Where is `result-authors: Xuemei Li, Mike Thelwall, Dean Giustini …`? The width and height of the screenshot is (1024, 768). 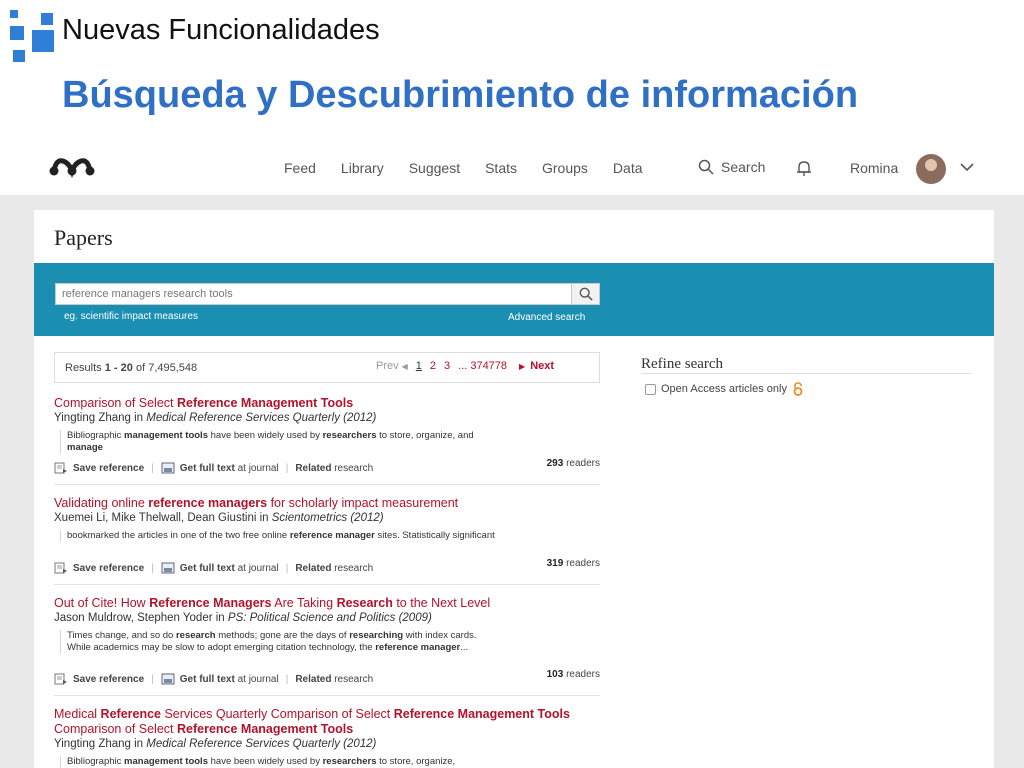
result-authors: Xuemei Li, Mike Thelwall, Dean Giustini … is located at coordinates (219, 518).